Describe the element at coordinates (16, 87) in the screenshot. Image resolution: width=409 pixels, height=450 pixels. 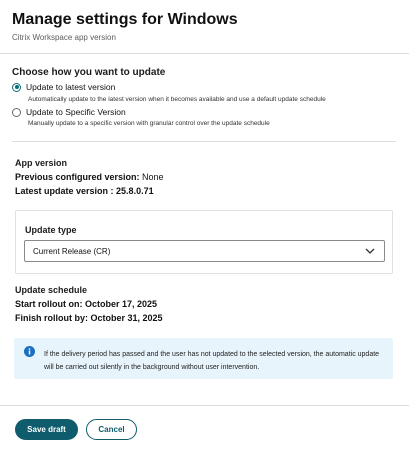
I see `radio-button-checked` at that location.